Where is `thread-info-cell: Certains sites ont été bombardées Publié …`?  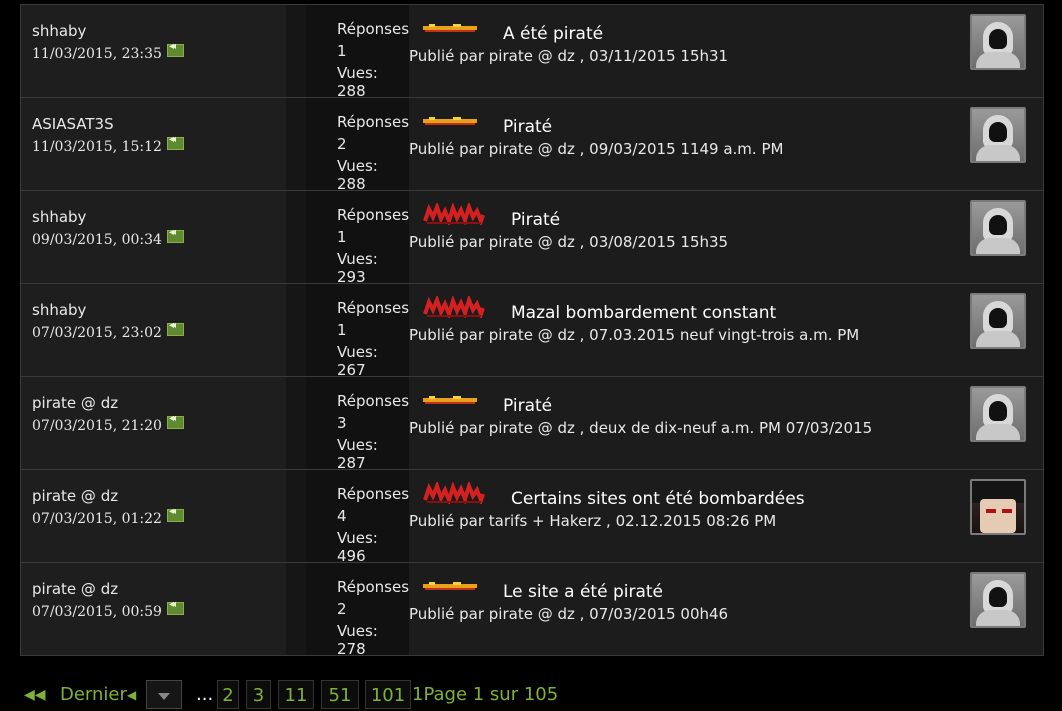 thread-info-cell: Certains sites ont été bombardées Publié … is located at coordinates (726, 516).